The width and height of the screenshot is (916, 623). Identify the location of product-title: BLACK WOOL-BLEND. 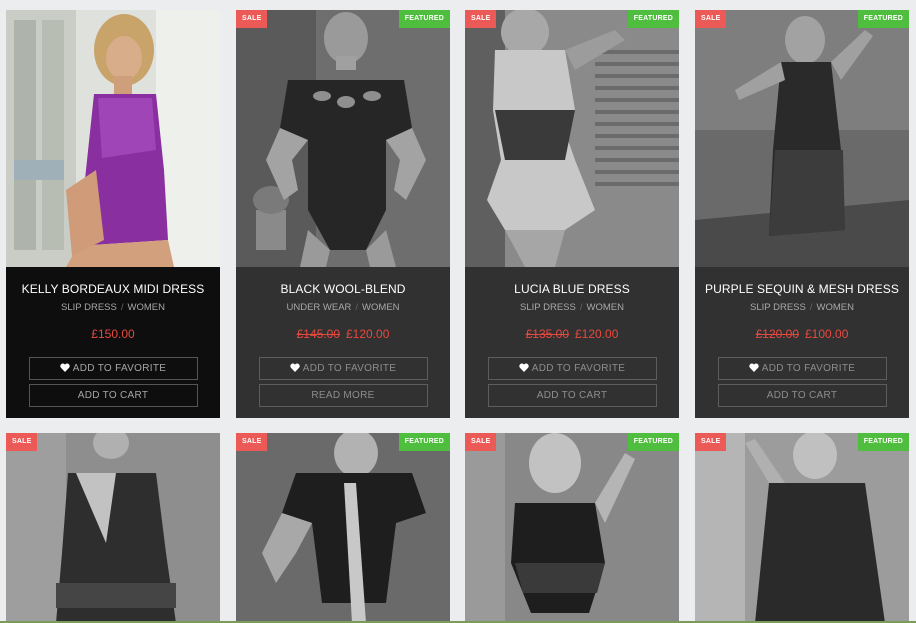
(343, 289).